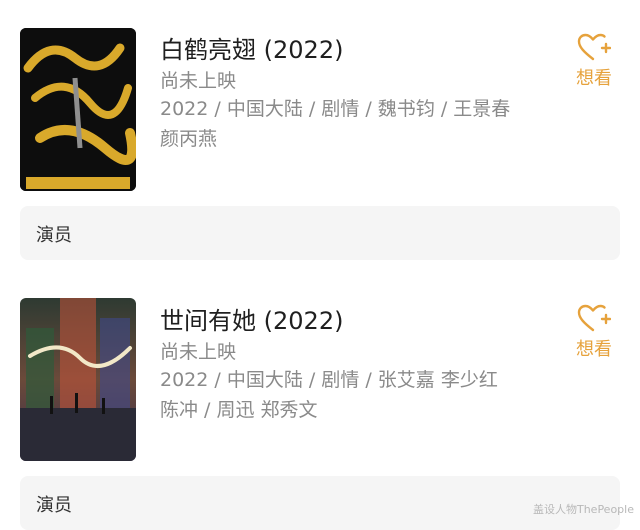 The image size is (640, 530). What do you see at coordinates (189, 139) in the screenshot?
I see `meta-line: 颜丙燕` at bounding box center [189, 139].